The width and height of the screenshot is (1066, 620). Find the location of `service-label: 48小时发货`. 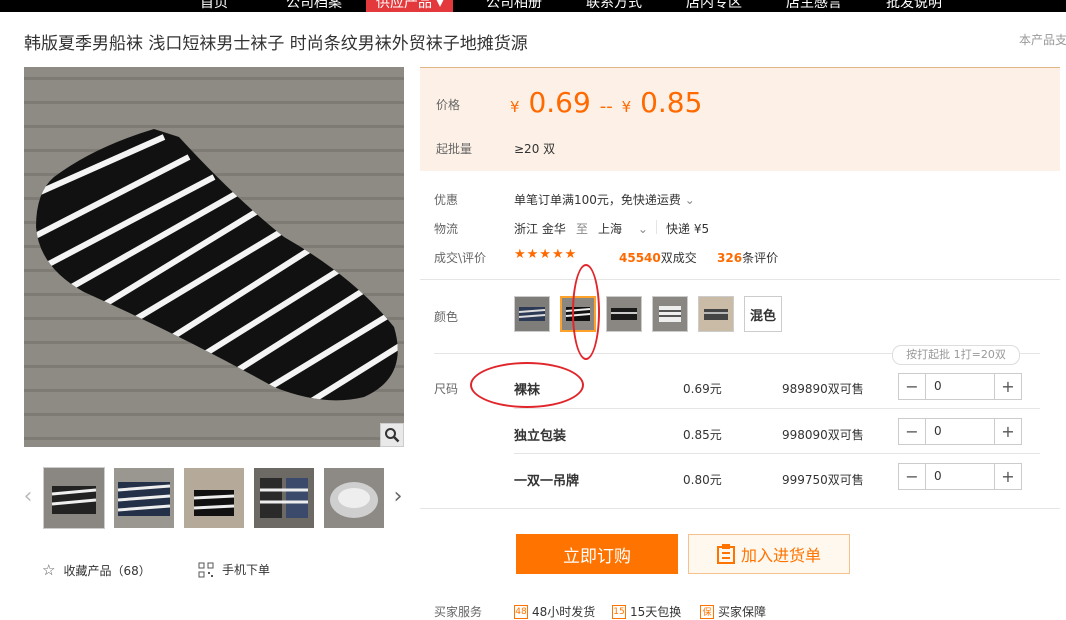

service-label: 48小时发货 is located at coordinates (564, 612).